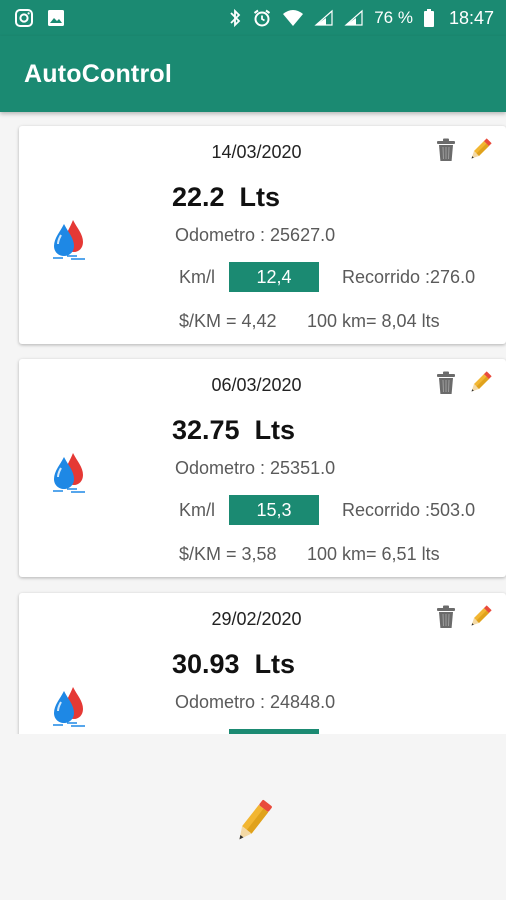  What do you see at coordinates (228, 554) in the screenshot?
I see `cost-per-km-text: $/KM = 3,58` at bounding box center [228, 554].